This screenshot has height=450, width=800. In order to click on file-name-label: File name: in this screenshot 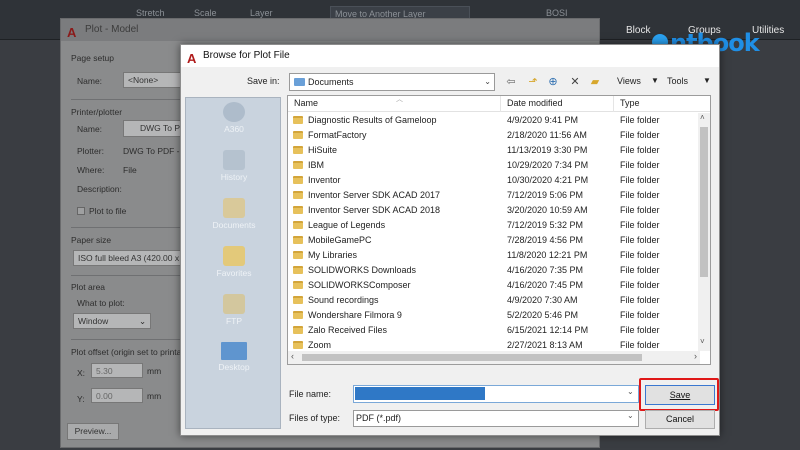, I will do `click(310, 394)`.